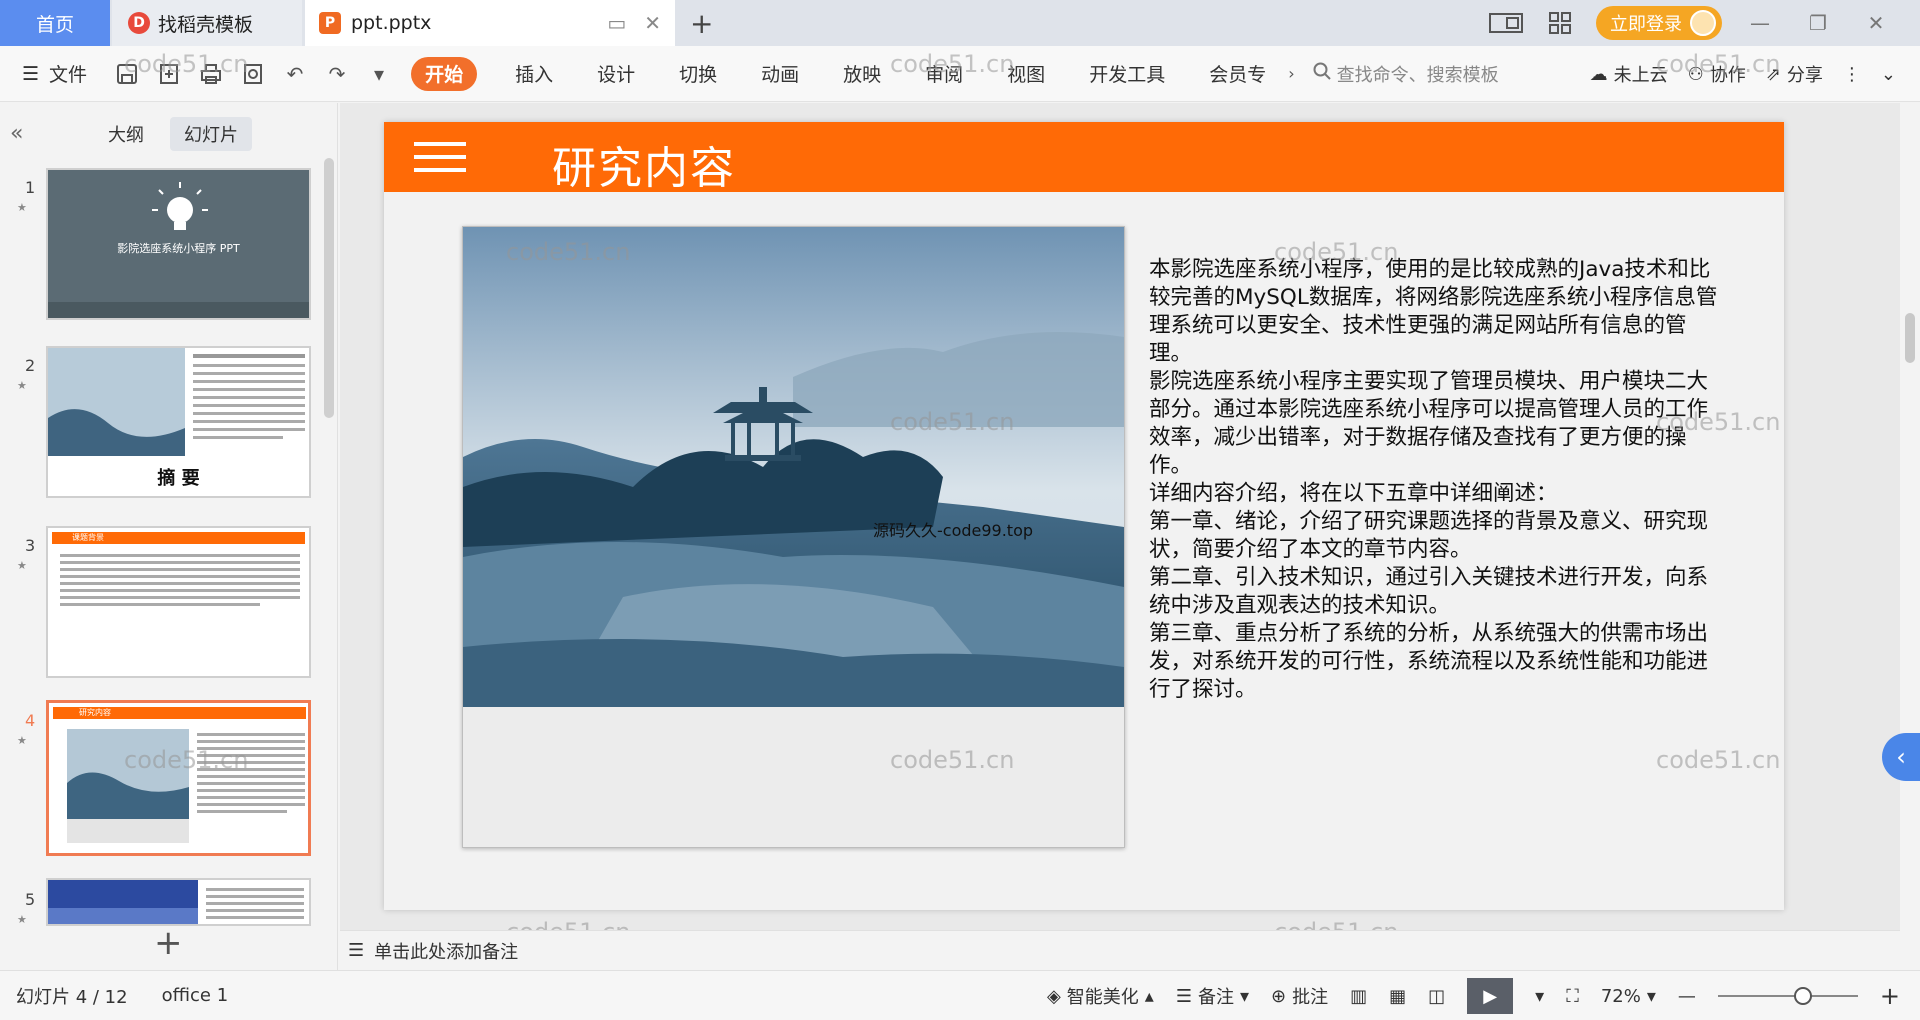 The height and width of the screenshot is (1020, 1920). I want to click on more-options-icon: ⋮, so click(1852, 74).